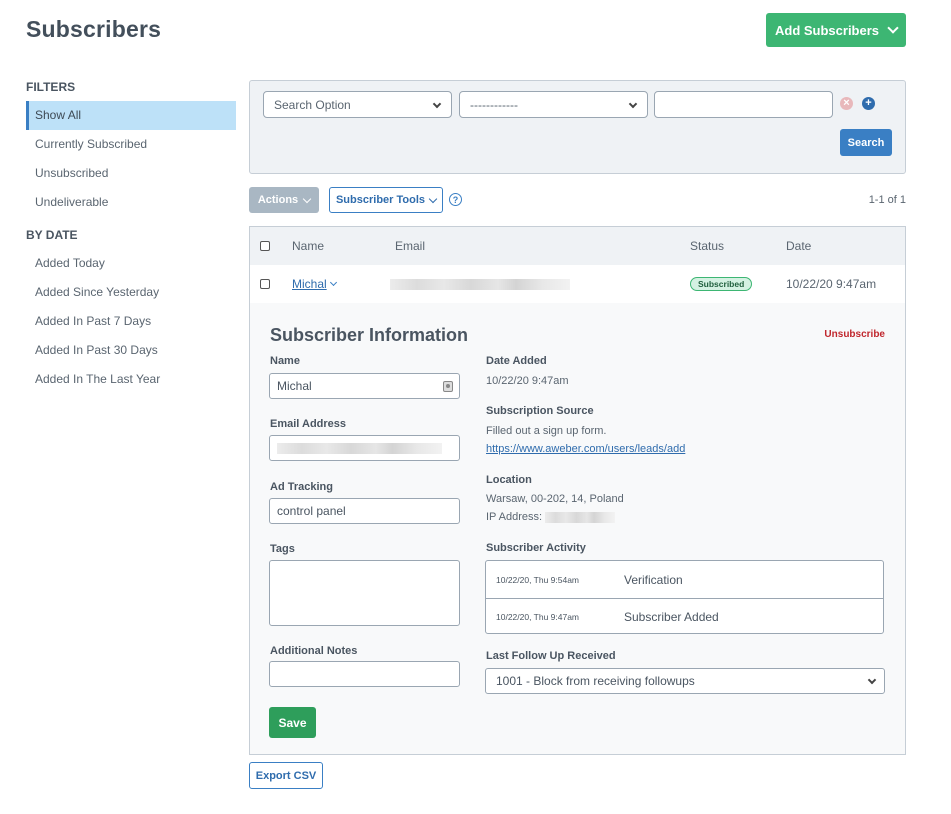 The image size is (951, 814). What do you see at coordinates (285, 361) in the screenshot?
I see `name-label: Name` at bounding box center [285, 361].